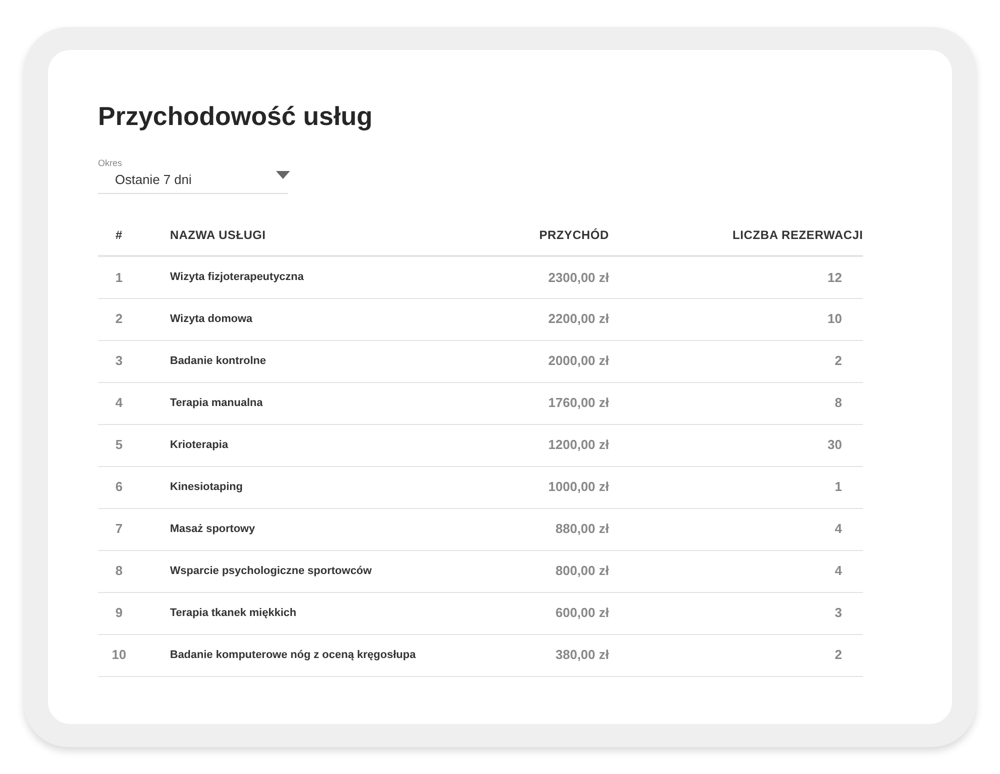 This screenshot has width=1000, height=774. What do you see at coordinates (119, 318) in the screenshot?
I see `row-number: 2` at bounding box center [119, 318].